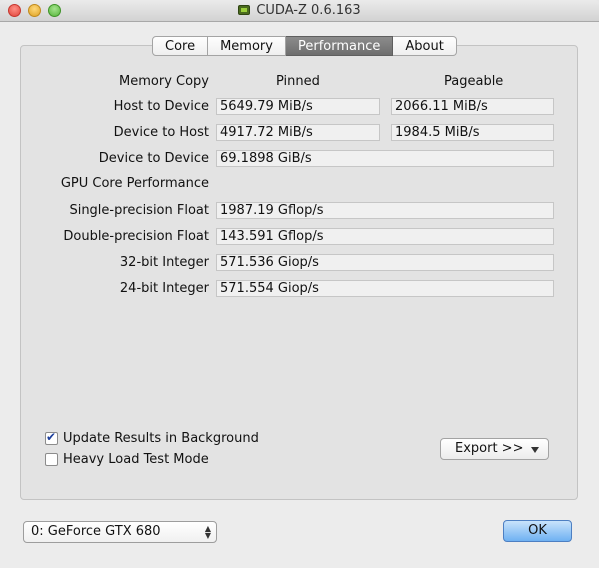  Describe the element at coordinates (139, 210) in the screenshot. I see `single-precision-label: Single-precision Float` at that location.